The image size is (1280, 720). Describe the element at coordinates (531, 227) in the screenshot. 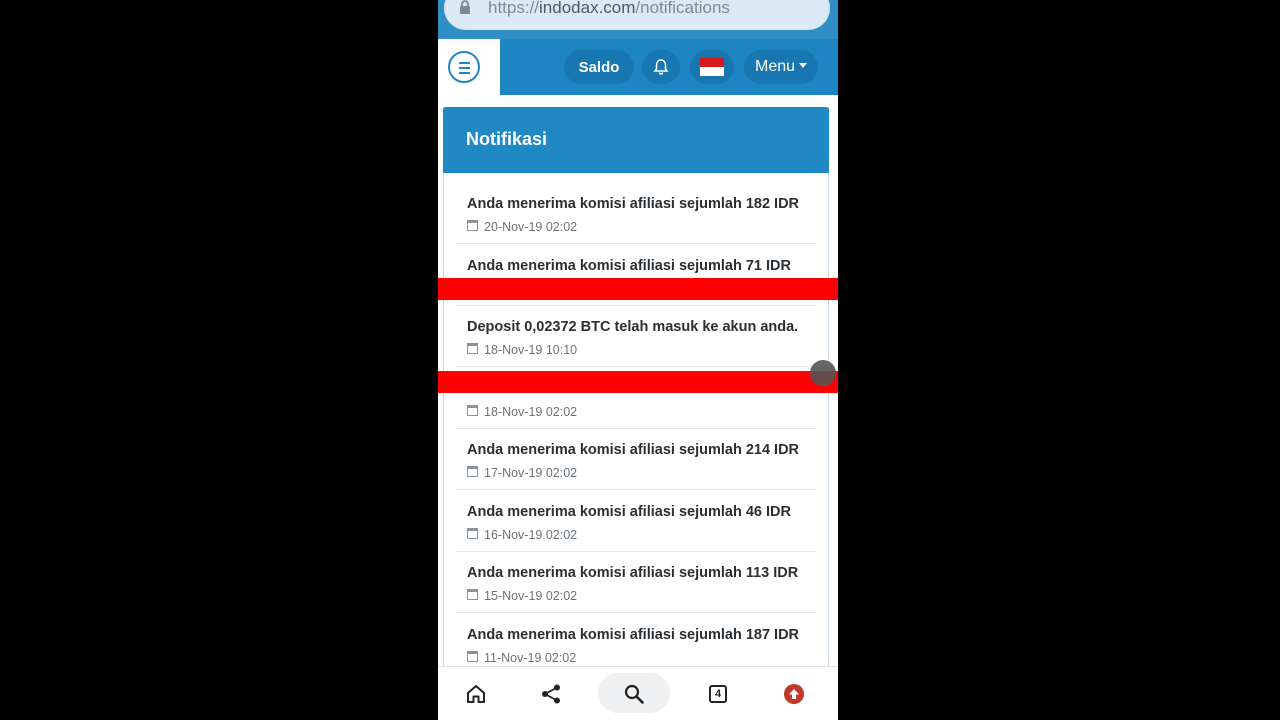

I see `notification-date: 20-Nov-19 02:02` at that location.